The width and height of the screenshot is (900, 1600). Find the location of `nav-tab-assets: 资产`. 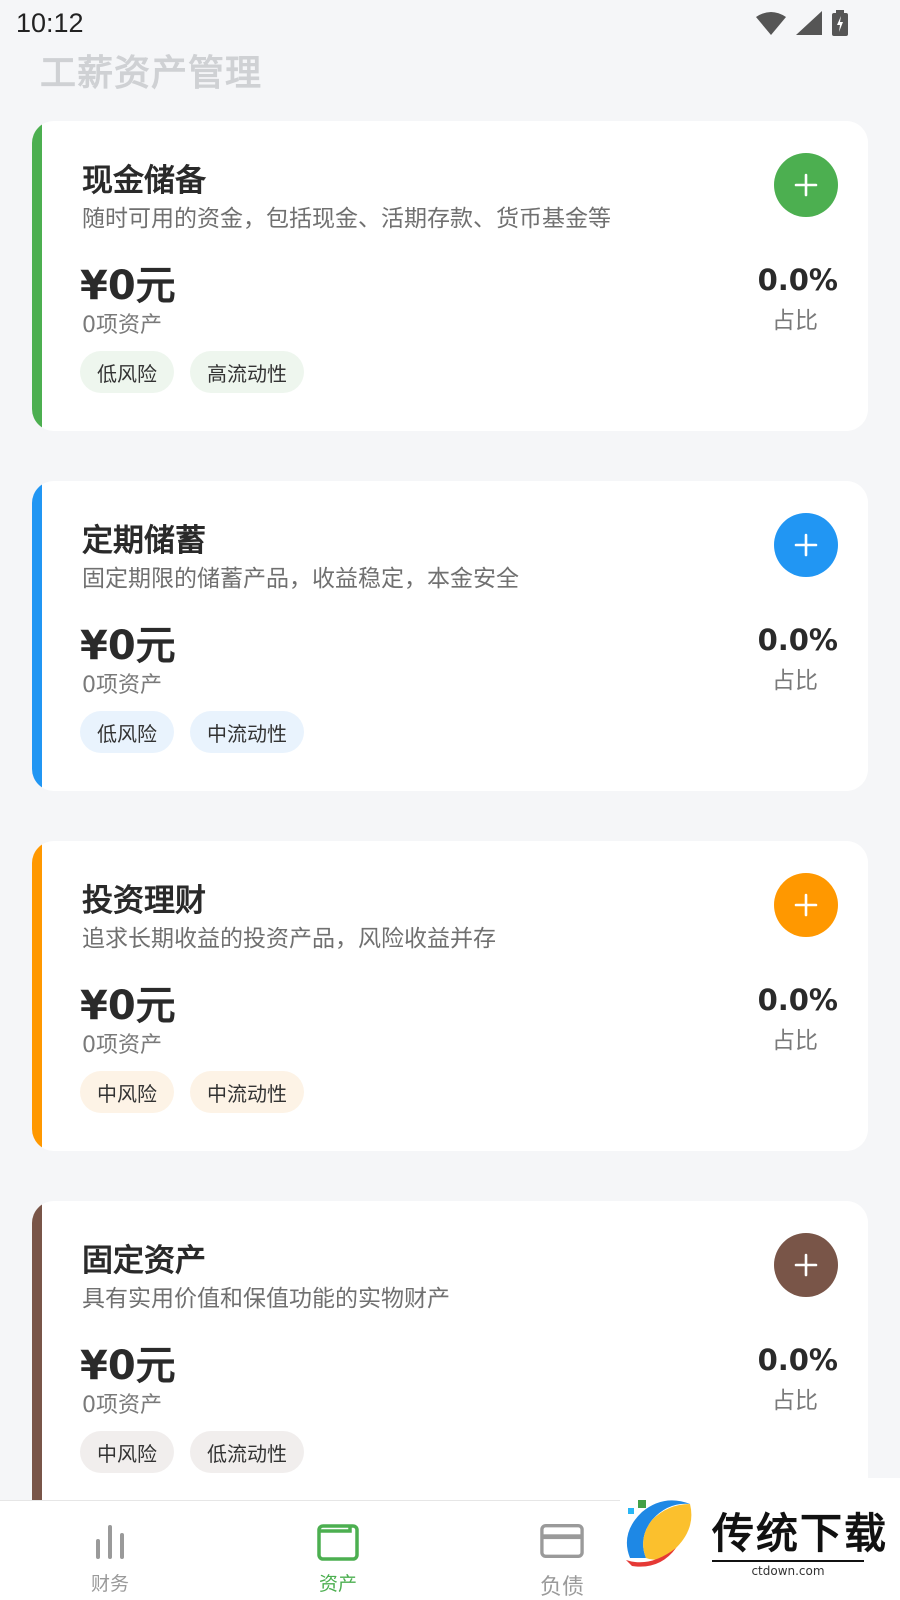

nav-tab-assets: 资产 is located at coordinates (338, 1550).